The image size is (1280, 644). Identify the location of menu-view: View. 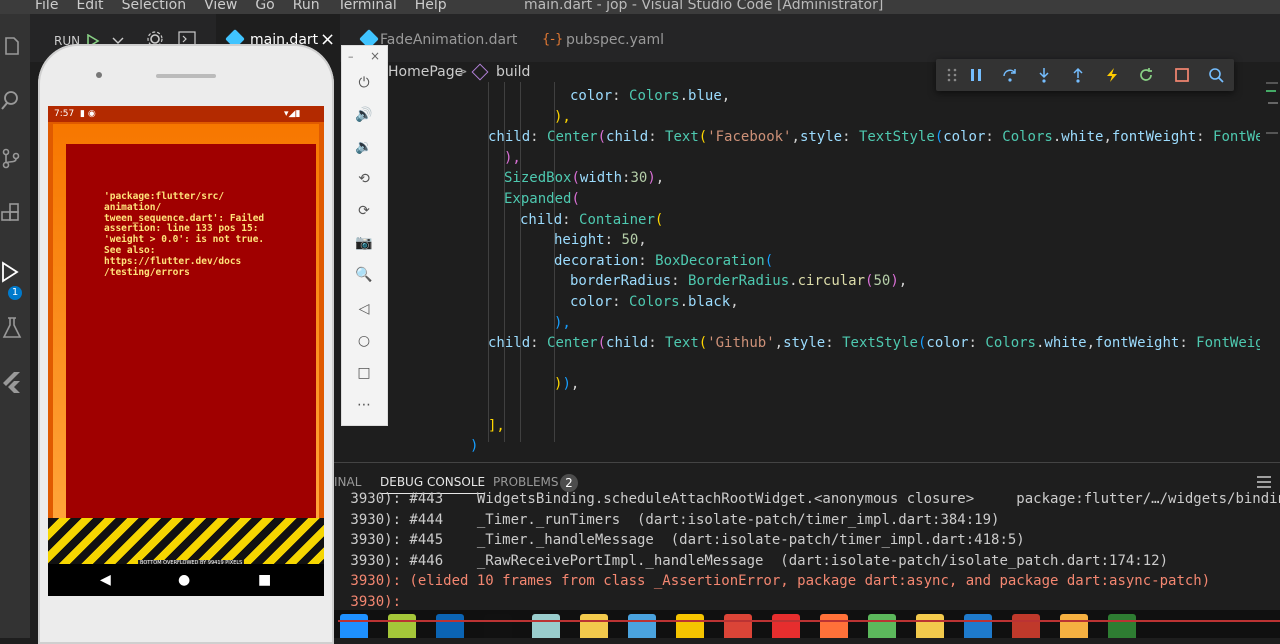
(220, 7).